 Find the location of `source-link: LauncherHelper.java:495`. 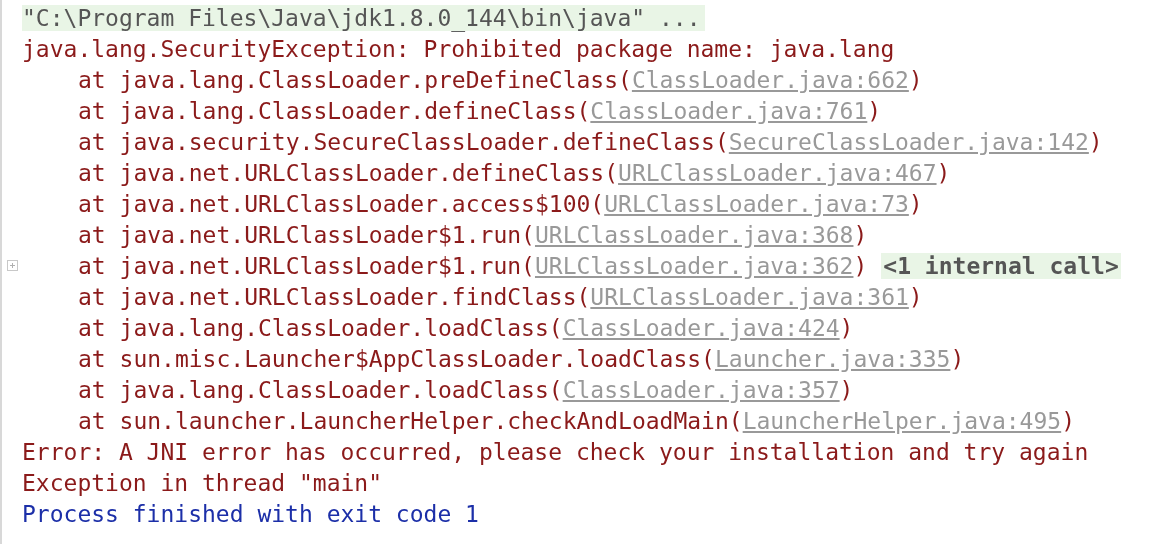

source-link: LauncherHelper.java:495 is located at coordinates (902, 420).